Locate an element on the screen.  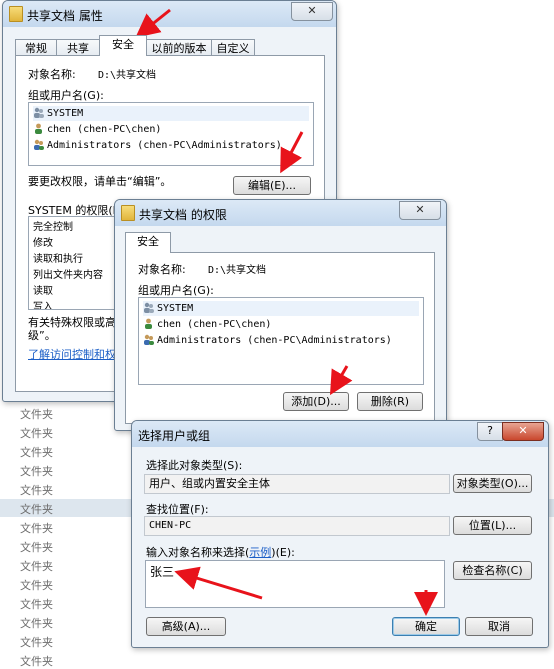
cancel-button: 取消 is located at coordinates (499, 626).